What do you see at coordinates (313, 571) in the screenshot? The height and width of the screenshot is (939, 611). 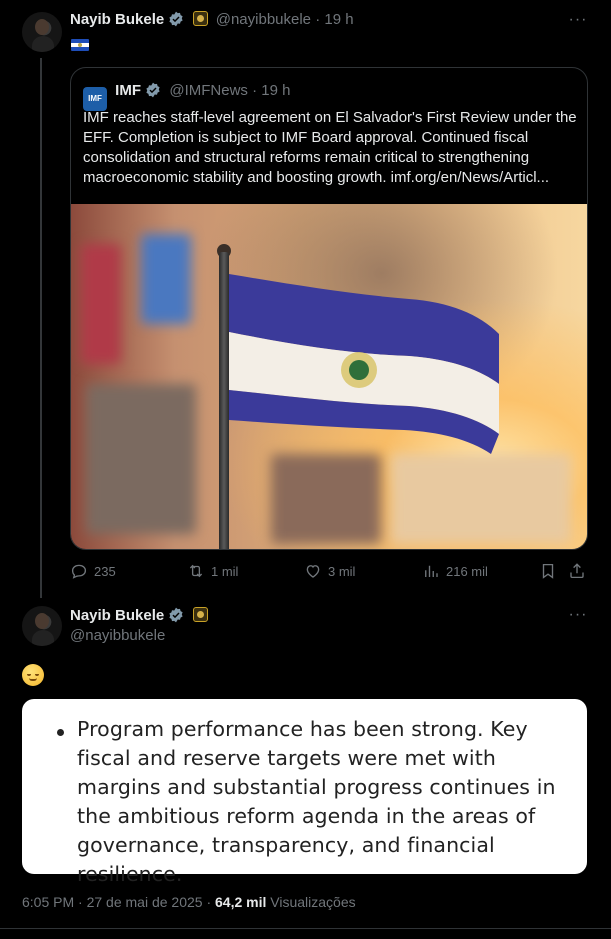 I see `like-icon` at bounding box center [313, 571].